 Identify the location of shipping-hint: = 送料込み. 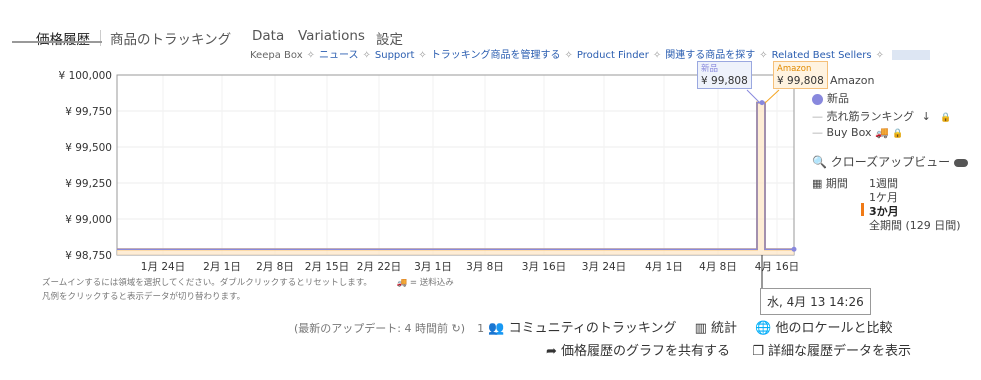
(431, 283).